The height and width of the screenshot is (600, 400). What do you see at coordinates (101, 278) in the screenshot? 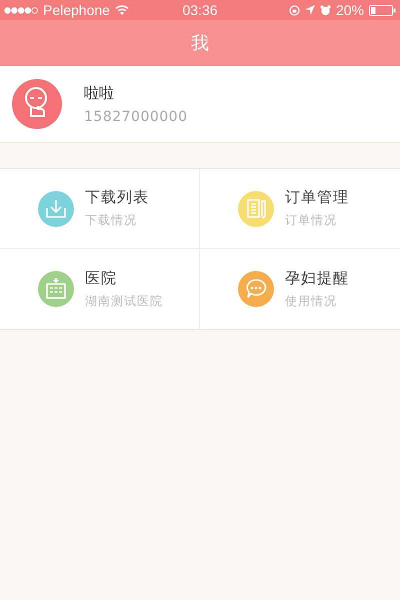
I see `menu-title: 医院` at bounding box center [101, 278].